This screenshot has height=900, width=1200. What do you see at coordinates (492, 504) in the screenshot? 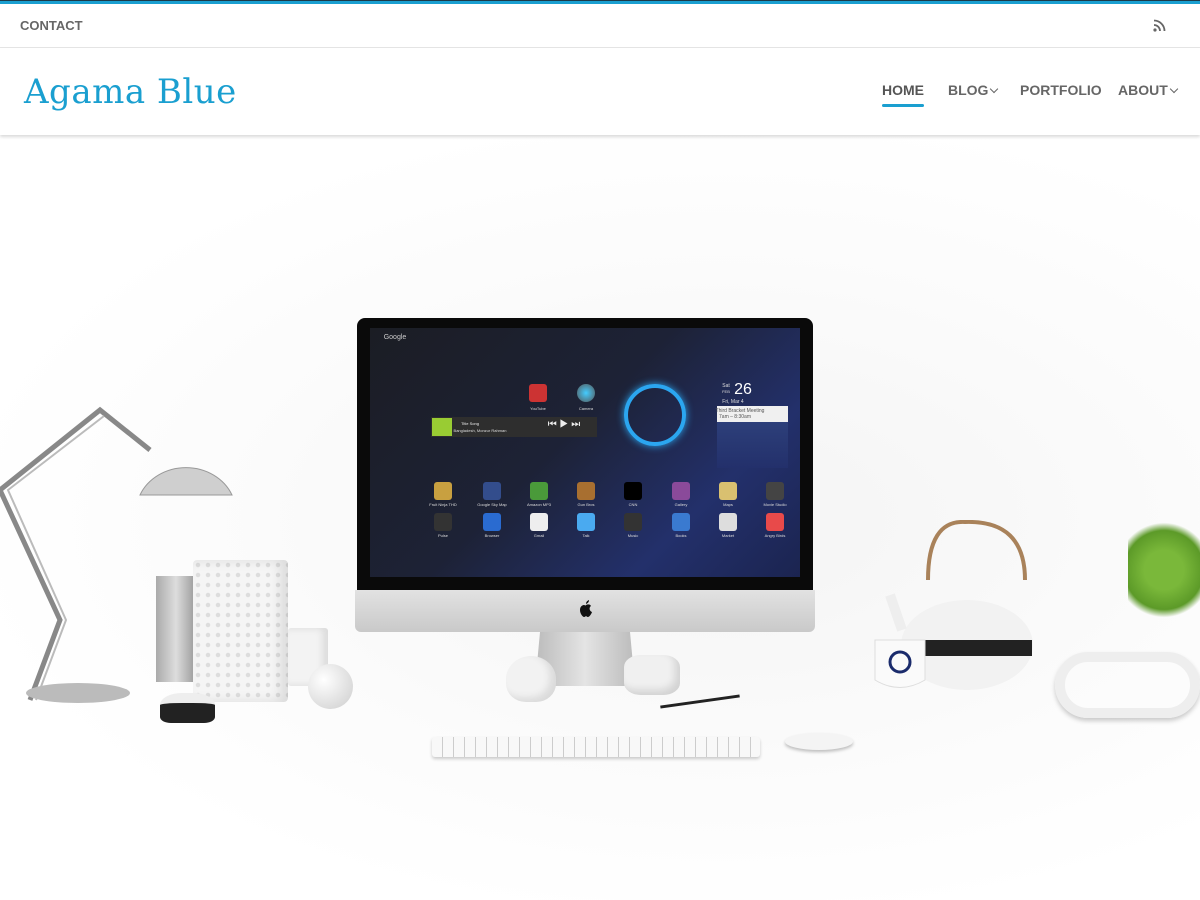
I see `app-label: Google Sky Map` at bounding box center [492, 504].